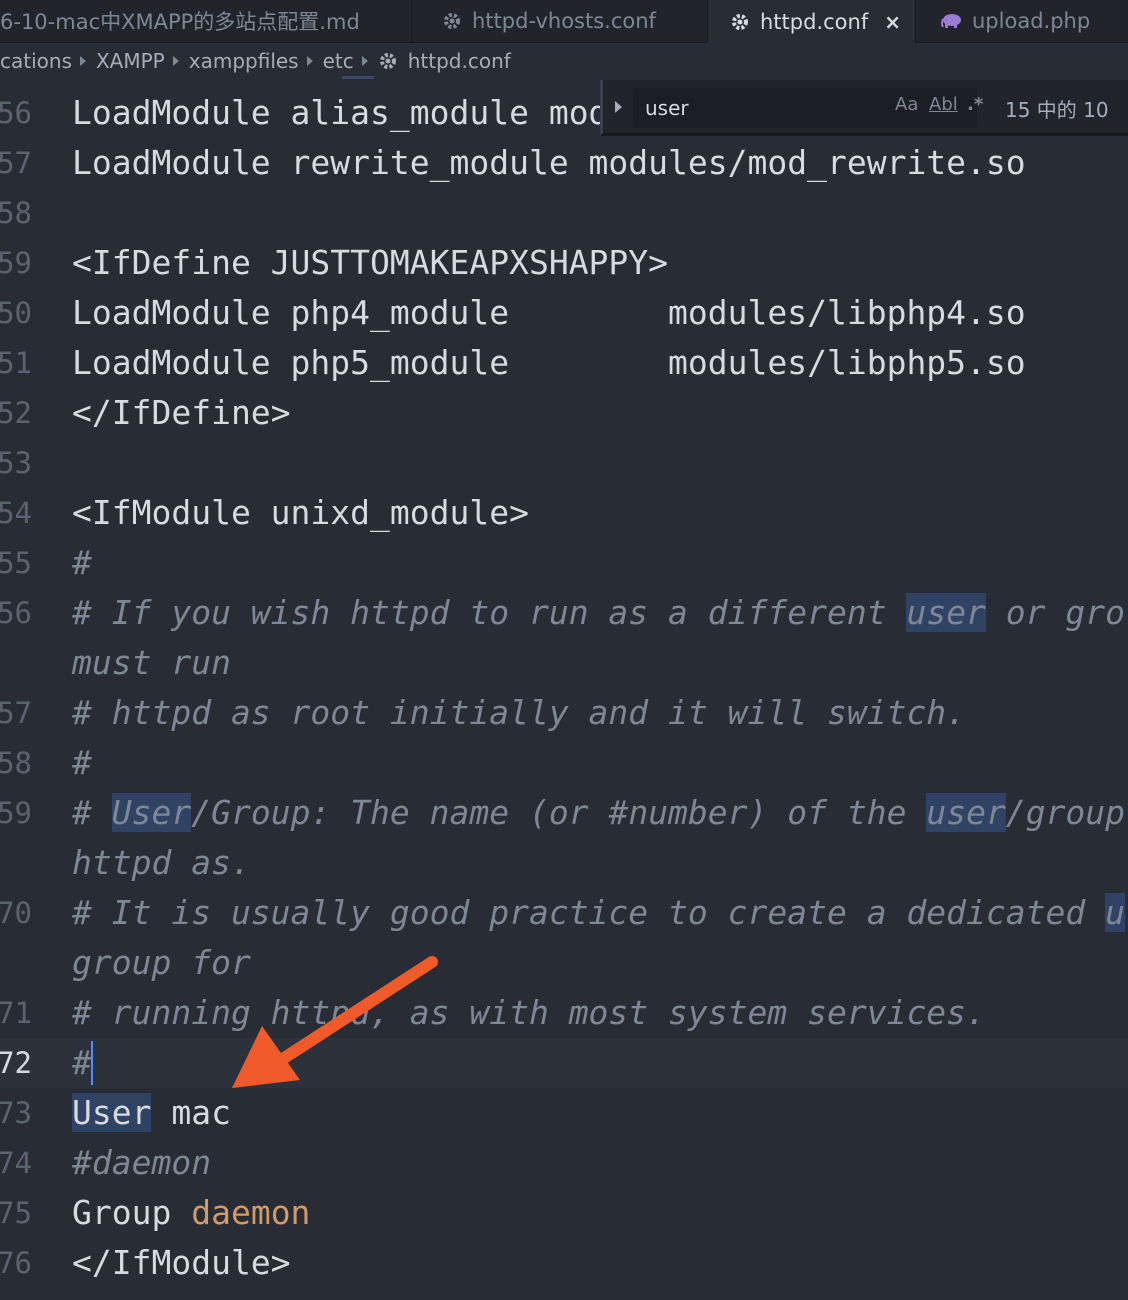 The width and height of the screenshot is (1128, 1300). I want to click on code-line: Group daemon, so click(191, 1213).